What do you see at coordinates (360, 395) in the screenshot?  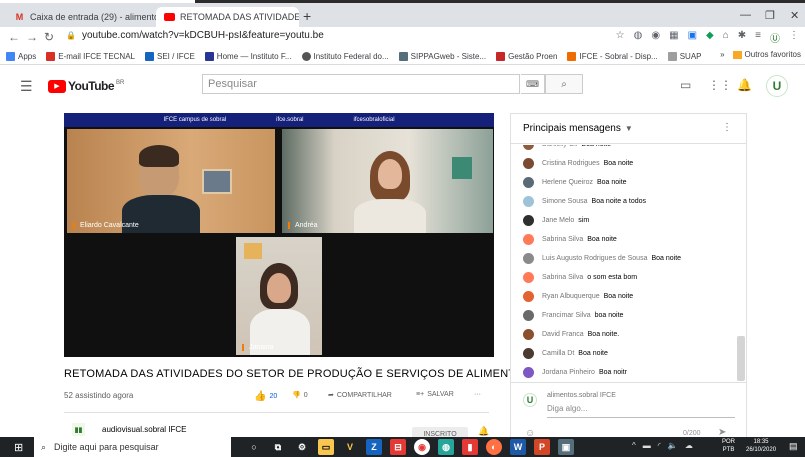 I see `share-button: ➦ COMPARTILHAR` at bounding box center [360, 395].